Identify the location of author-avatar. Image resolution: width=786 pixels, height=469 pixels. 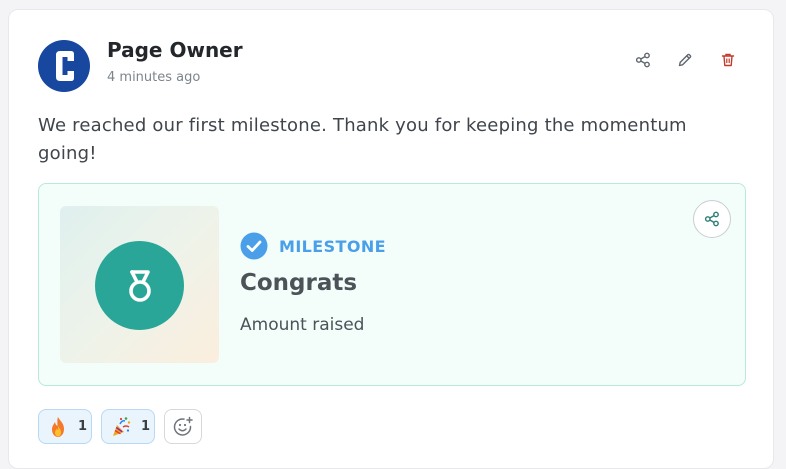
(64, 66).